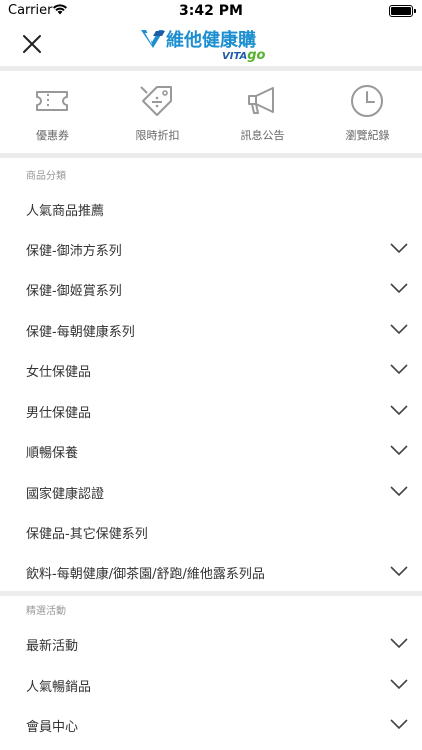 This screenshot has height=750, width=422. Describe the element at coordinates (46, 176) in the screenshot. I see `section-title-categories: 商品分類` at that location.